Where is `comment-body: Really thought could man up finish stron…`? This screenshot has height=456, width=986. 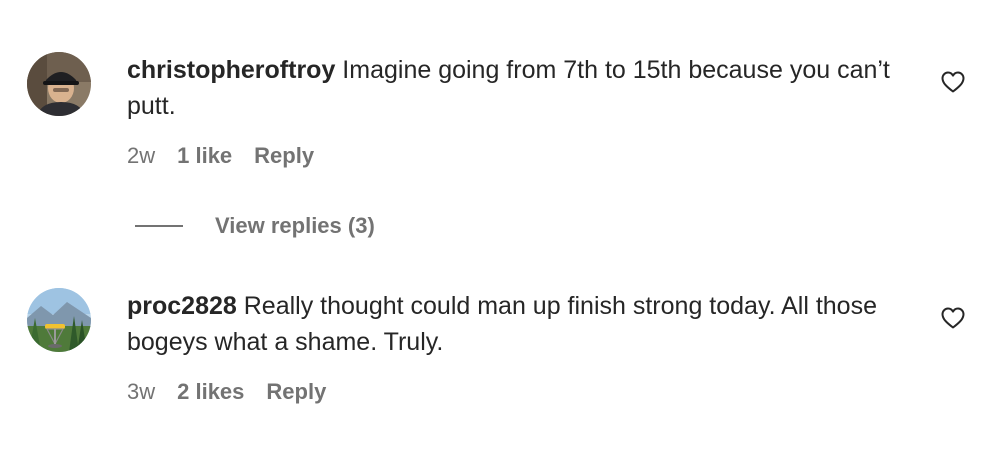
comment-body: Really thought could man up finish stron… is located at coordinates (502, 324).